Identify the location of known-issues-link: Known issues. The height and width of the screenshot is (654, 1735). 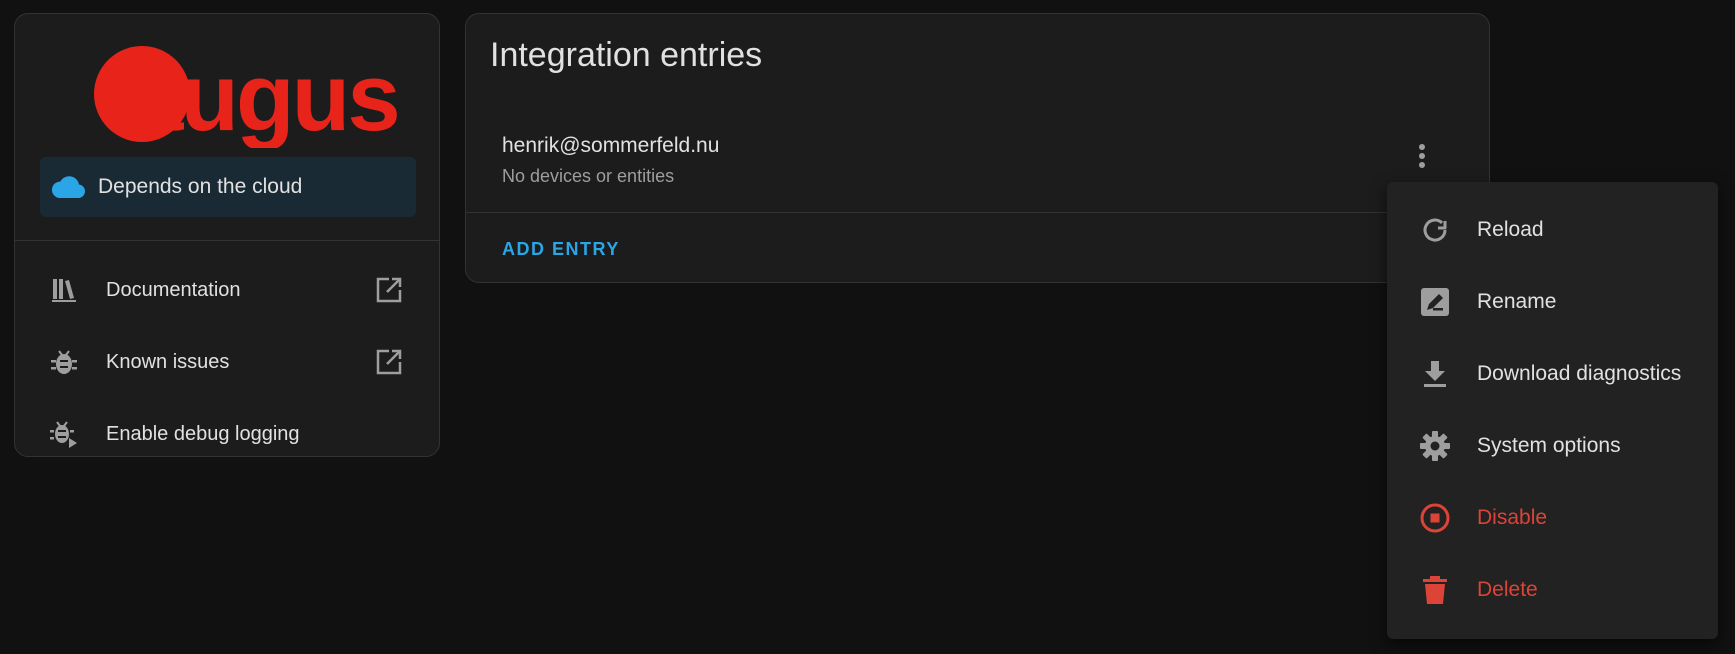
(228, 362).